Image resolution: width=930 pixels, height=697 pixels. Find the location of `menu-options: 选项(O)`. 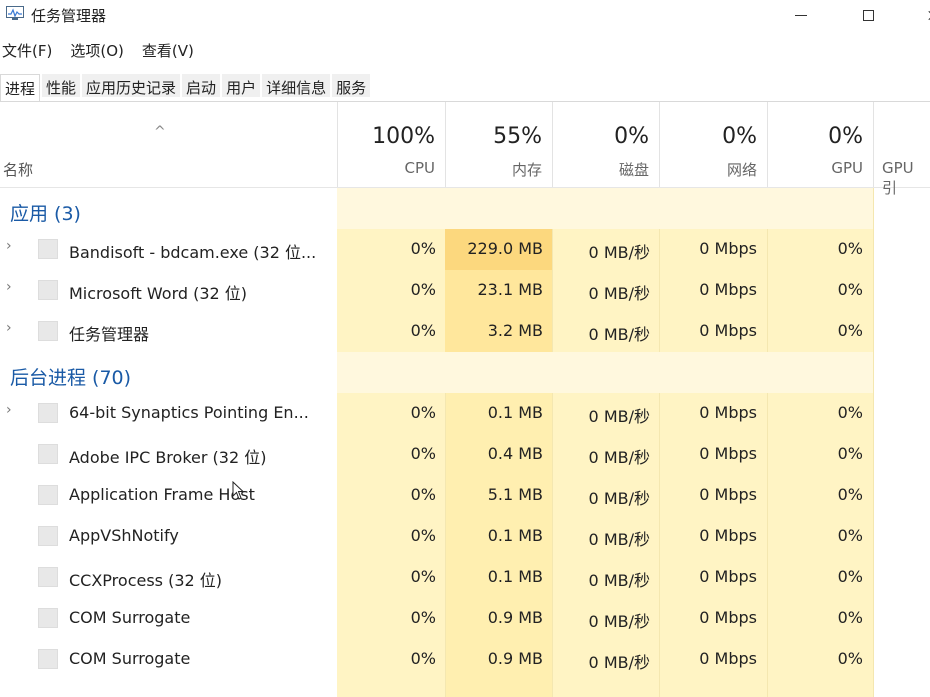

menu-options: 选项(O) is located at coordinates (97, 51).